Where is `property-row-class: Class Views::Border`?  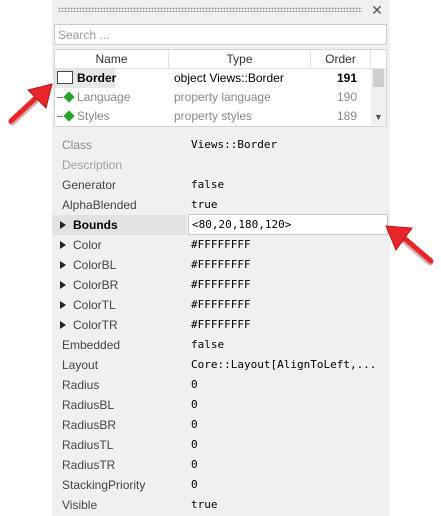
property-row-class: Class Views::Border is located at coordinates (221, 145).